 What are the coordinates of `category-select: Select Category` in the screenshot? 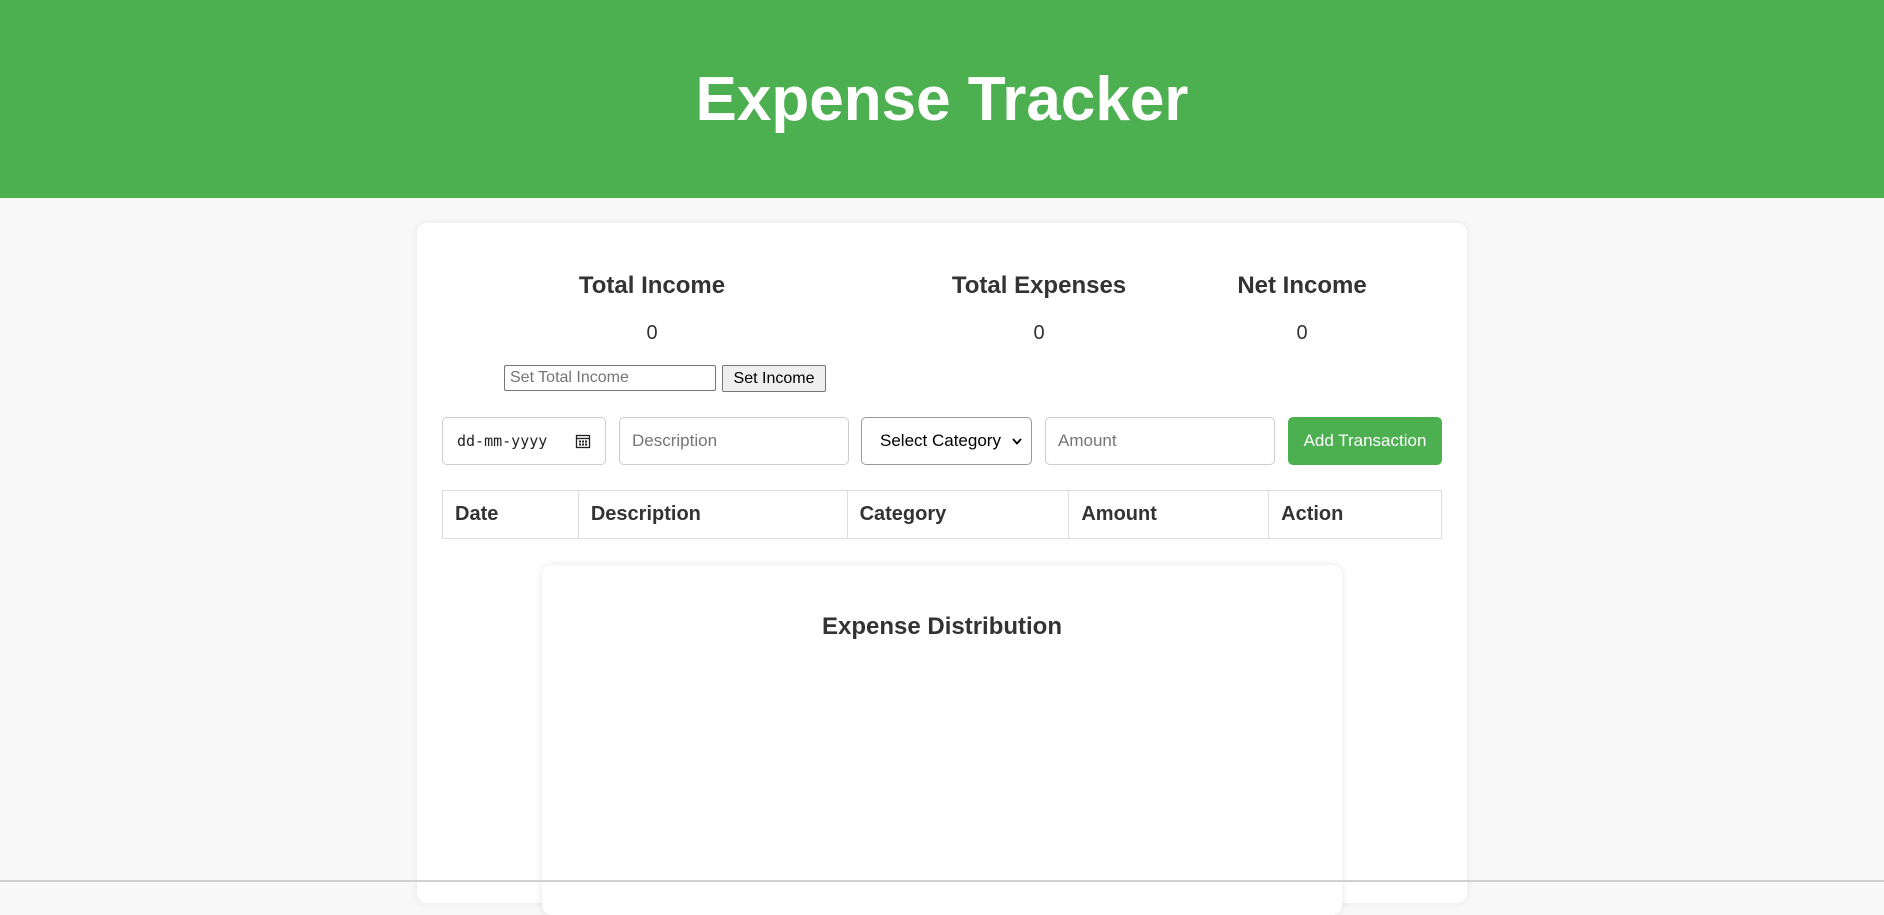 It's located at (946, 441).